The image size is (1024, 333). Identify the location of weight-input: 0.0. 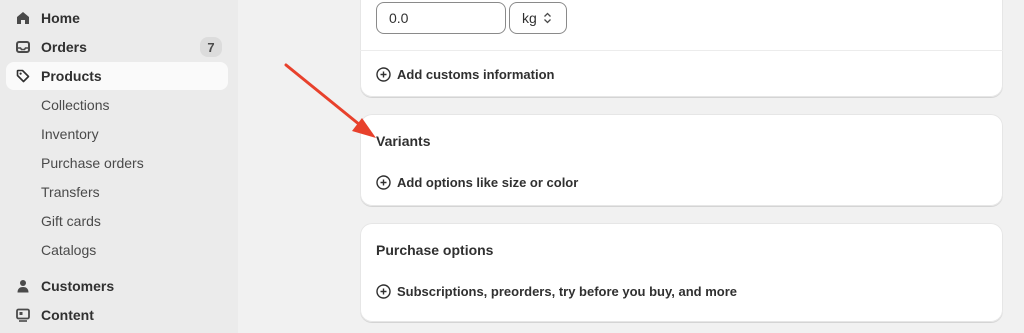
(441, 18).